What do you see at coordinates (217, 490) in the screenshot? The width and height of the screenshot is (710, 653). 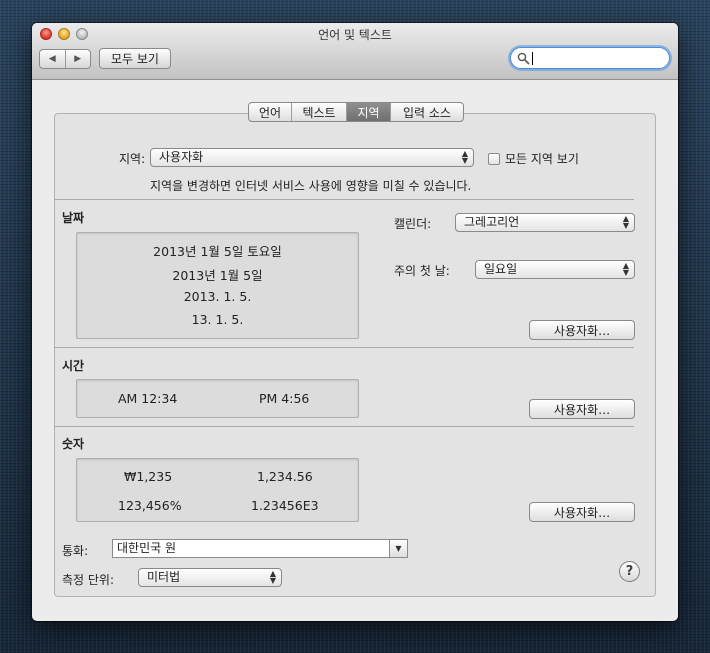 I see `number-samples-box: ₩1,235 1,234.56 123,456% 1.23456E3` at bounding box center [217, 490].